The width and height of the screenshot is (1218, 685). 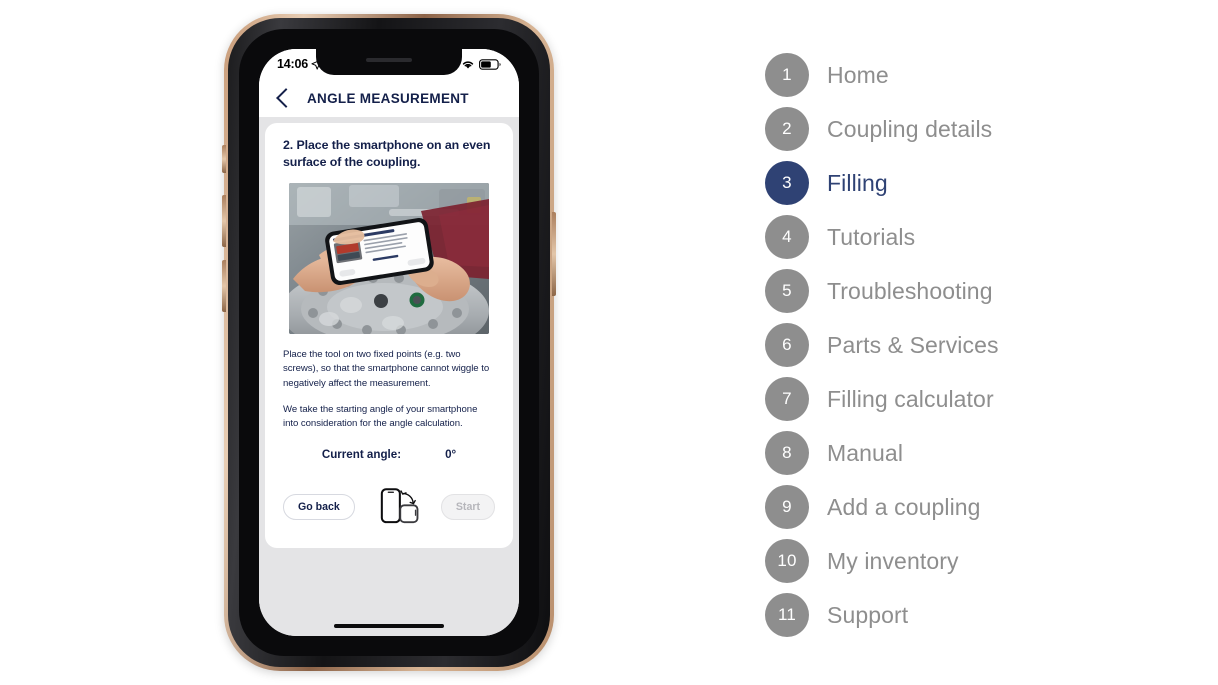 What do you see at coordinates (451, 454) in the screenshot?
I see `current-angle-value: 0°` at bounding box center [451, 454].